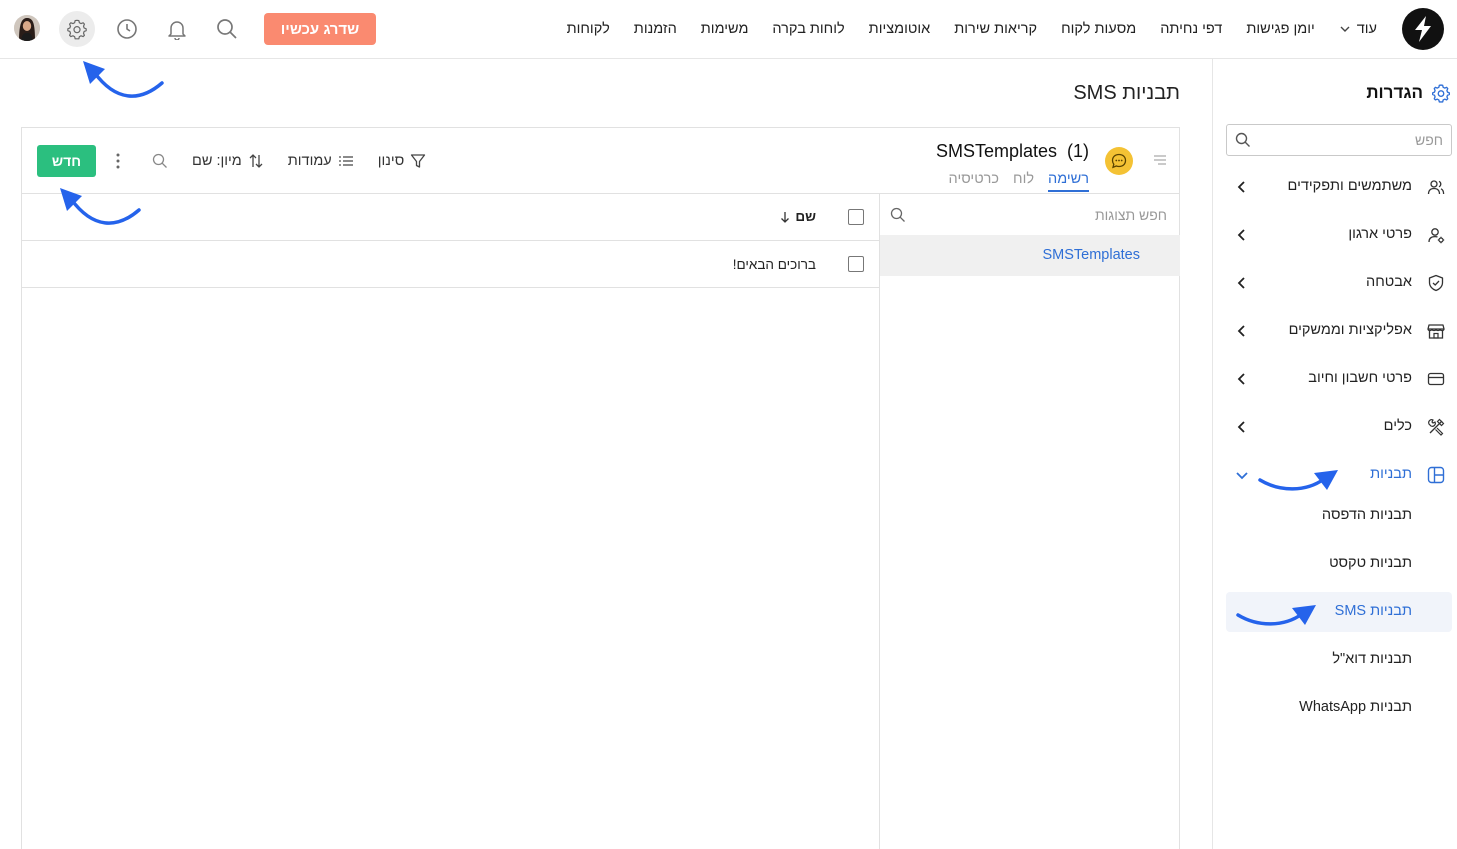 The image size is (1457, 849). I want to click on upgrade-now-button: שדרג עכשיו, so click(320, 29).